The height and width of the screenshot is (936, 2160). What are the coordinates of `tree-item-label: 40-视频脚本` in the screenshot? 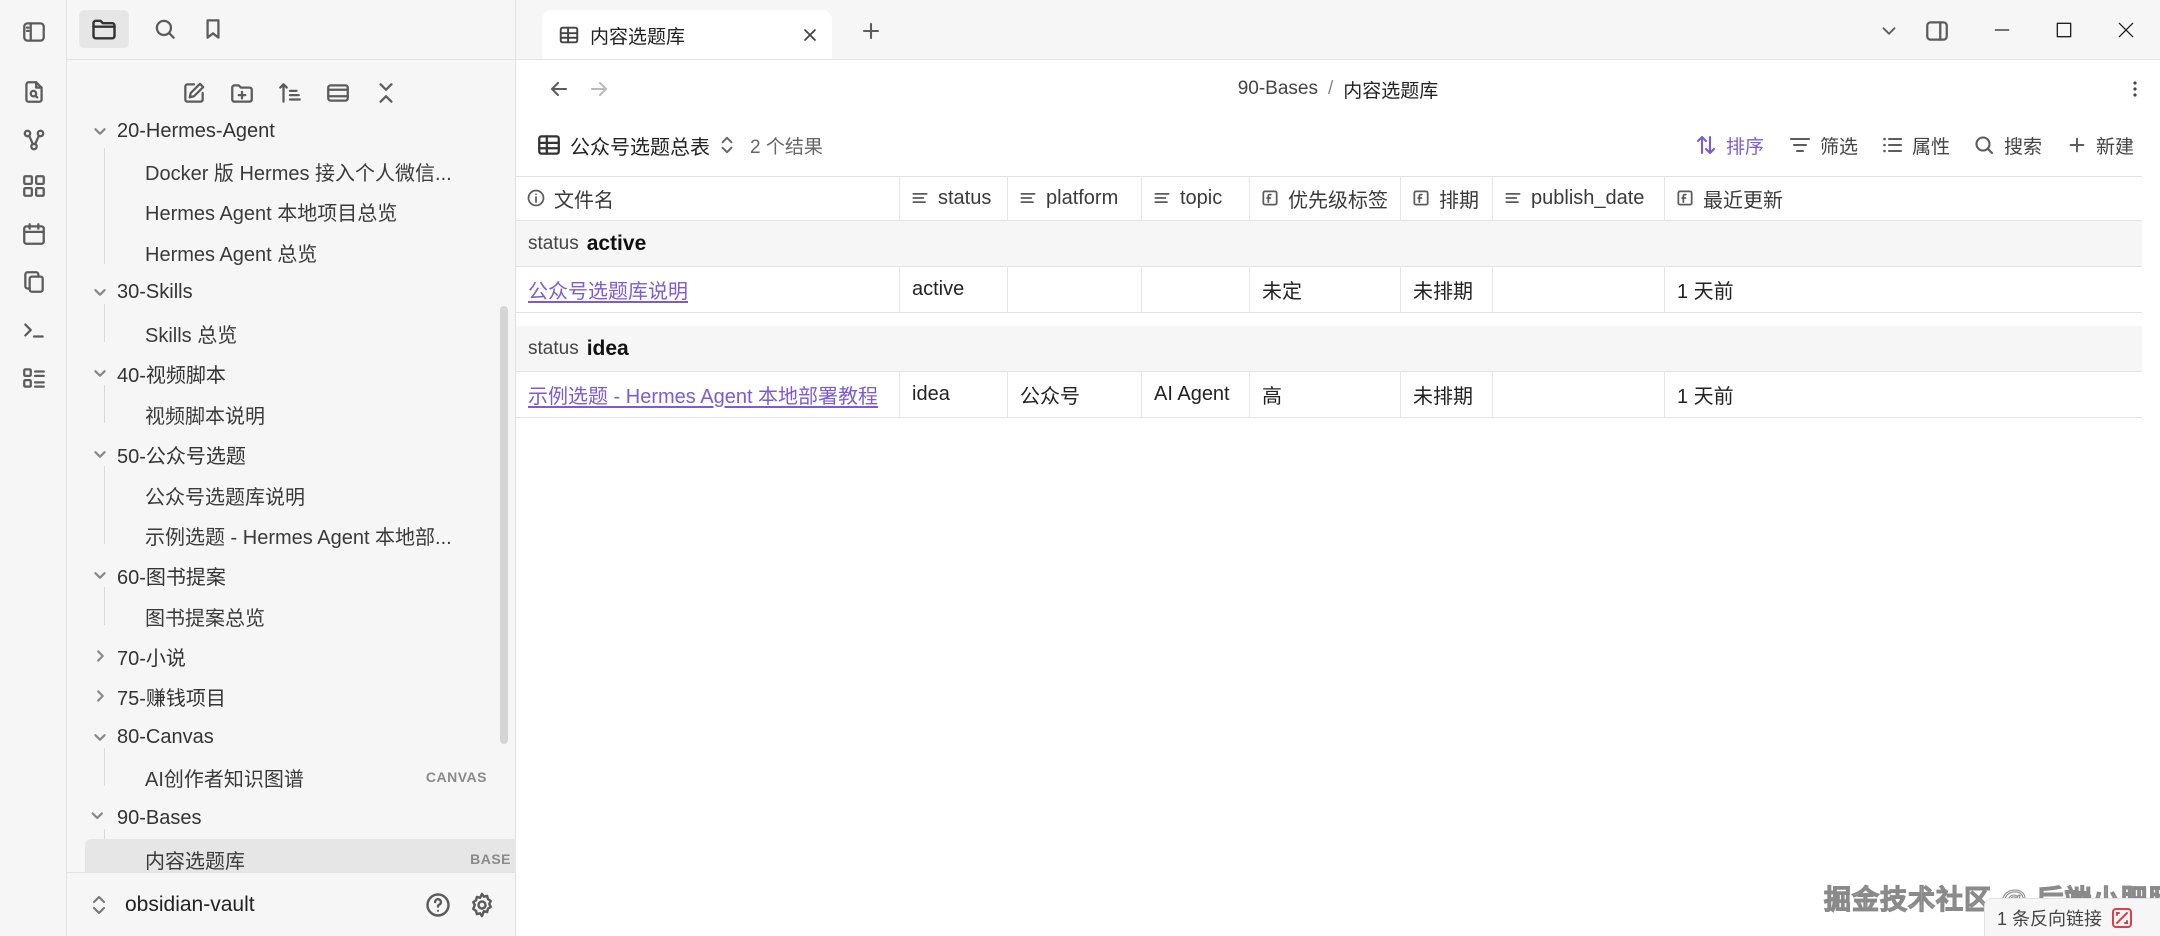 It's located at (171, 375).